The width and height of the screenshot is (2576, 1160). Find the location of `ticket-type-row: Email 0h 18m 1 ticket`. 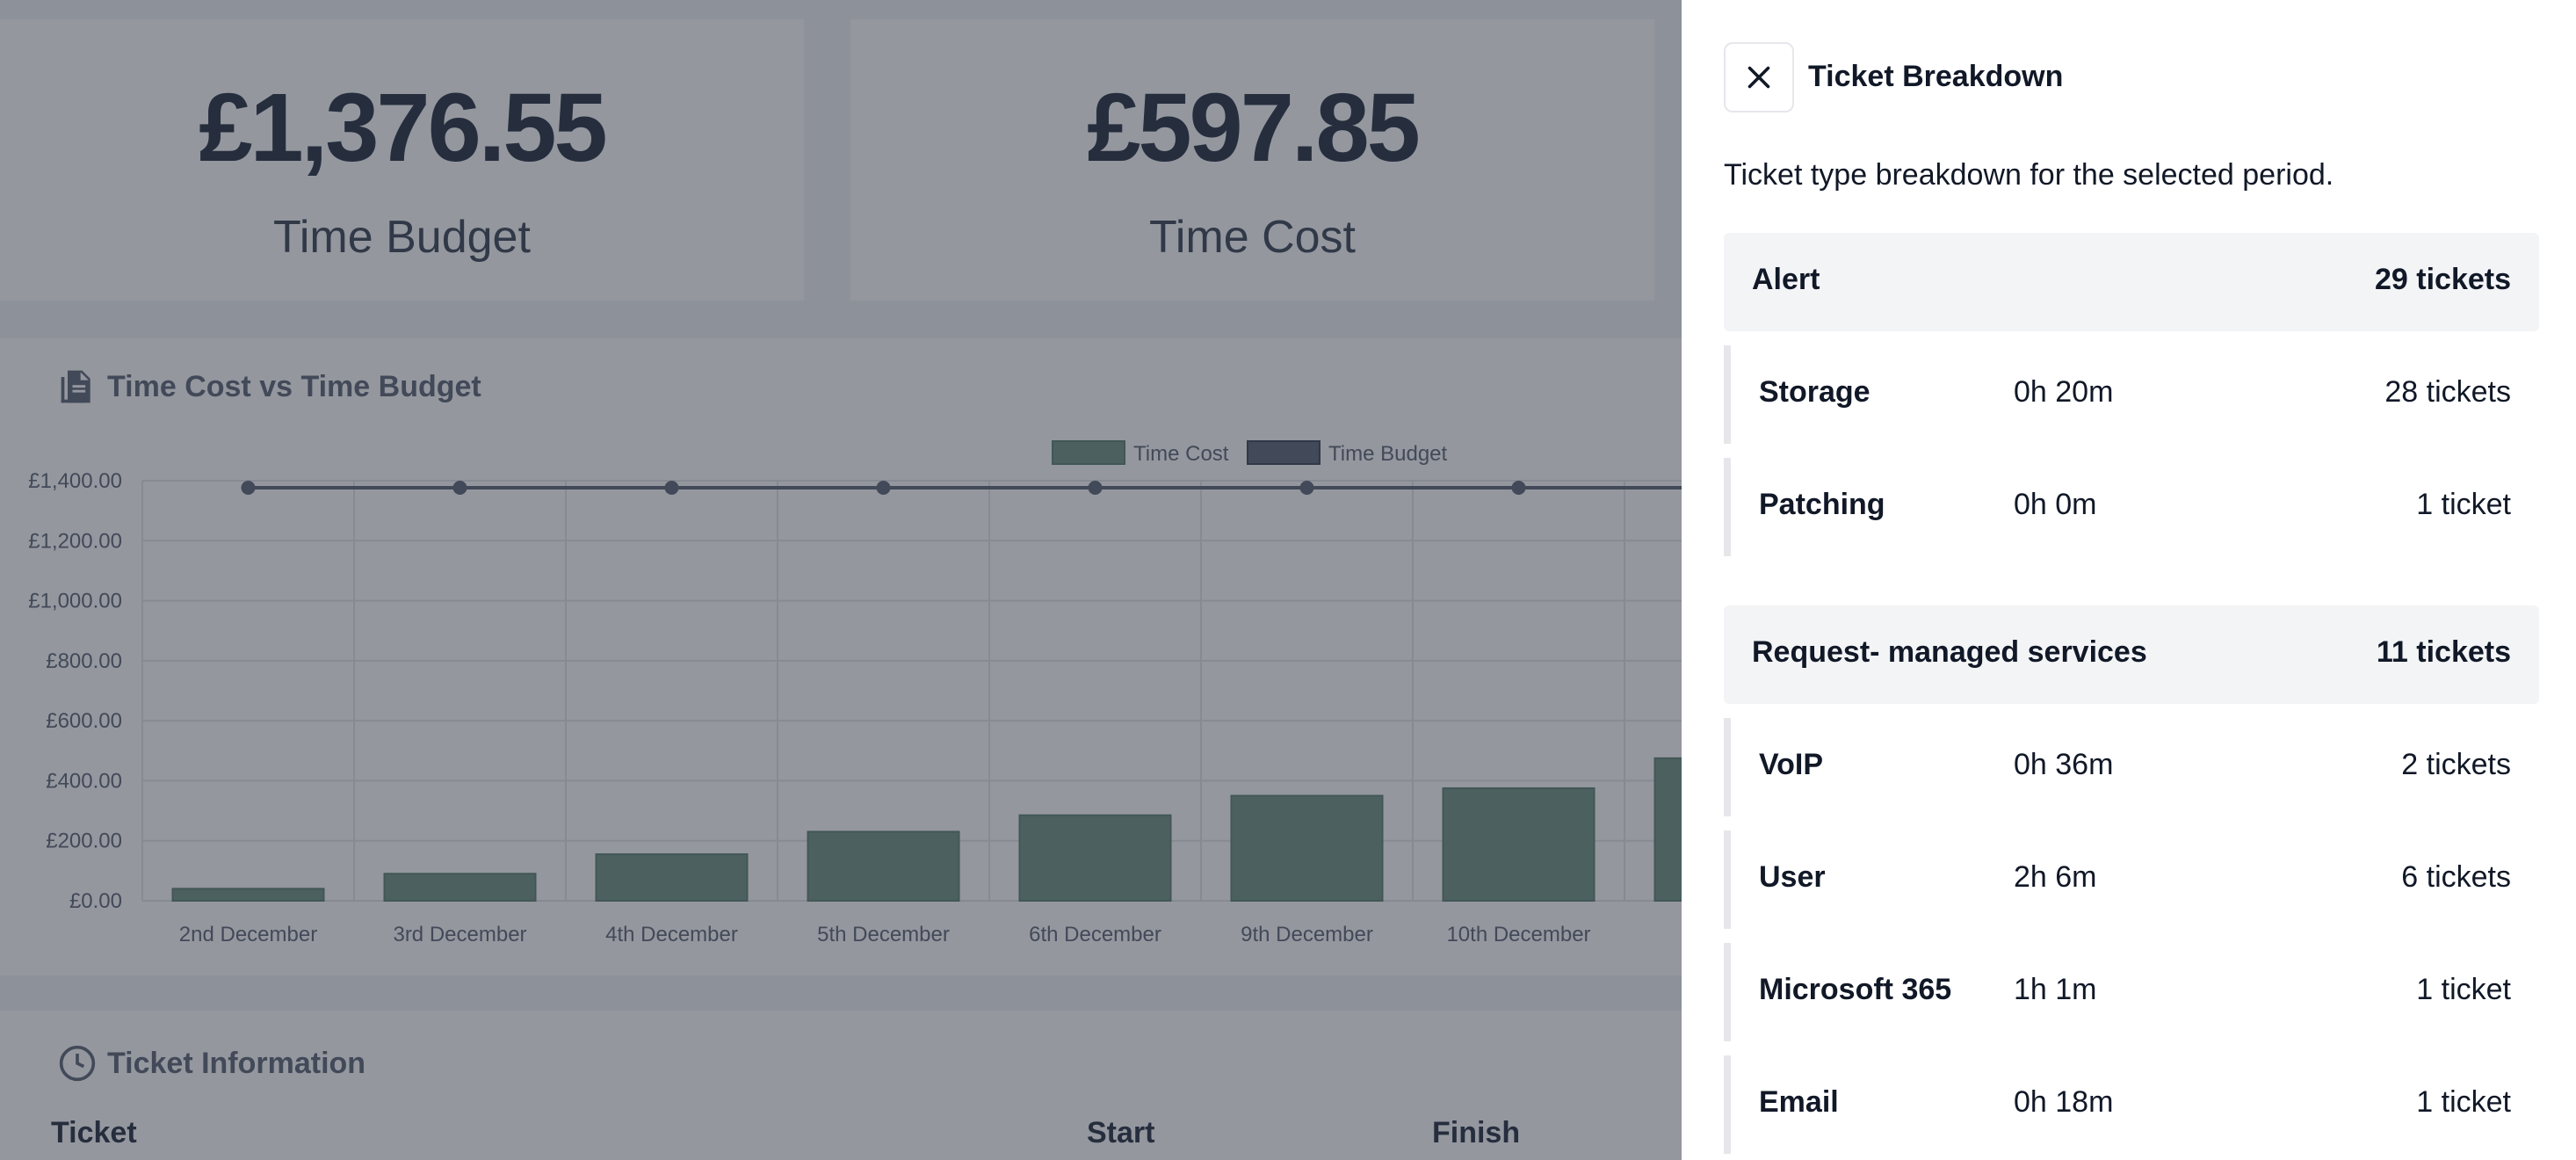

ticket-type-row: Email 0h 18m 1 ticket is located at coordinates (2131, 1104).